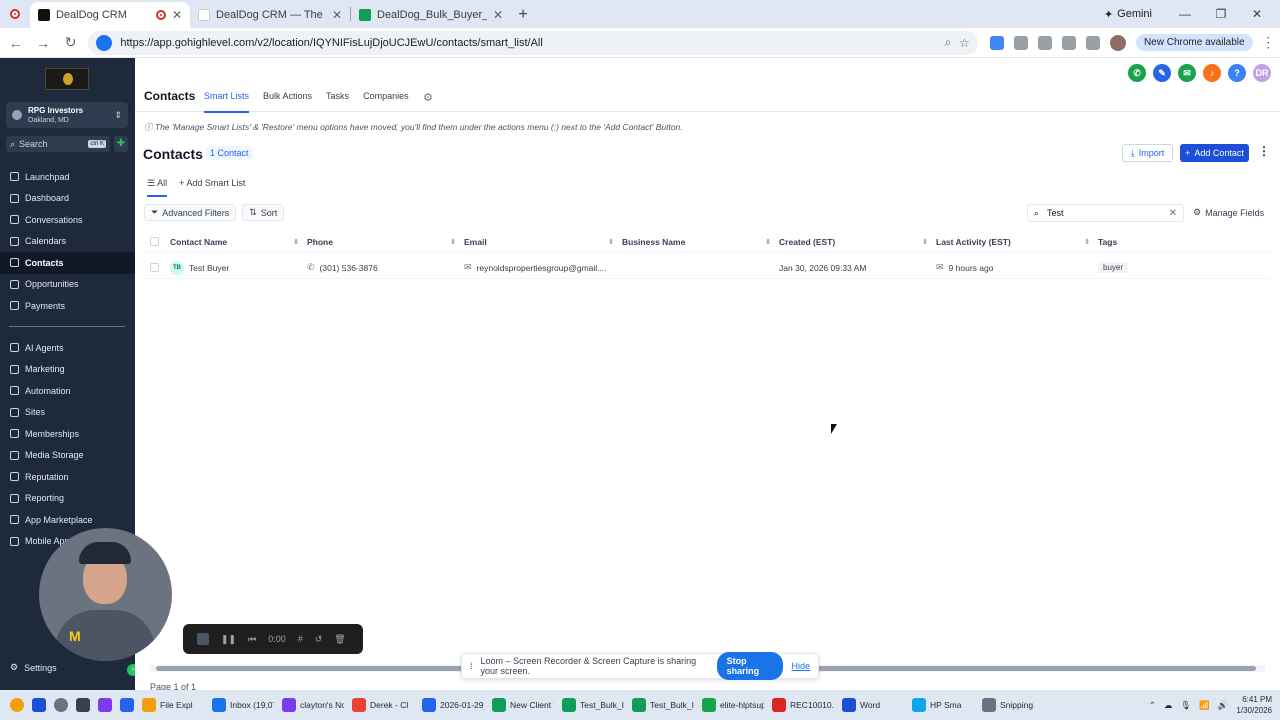  Describe the element at coordinates (964, 43) in the screenshot. I see `bookmark-star-icon: ☆` at that location.